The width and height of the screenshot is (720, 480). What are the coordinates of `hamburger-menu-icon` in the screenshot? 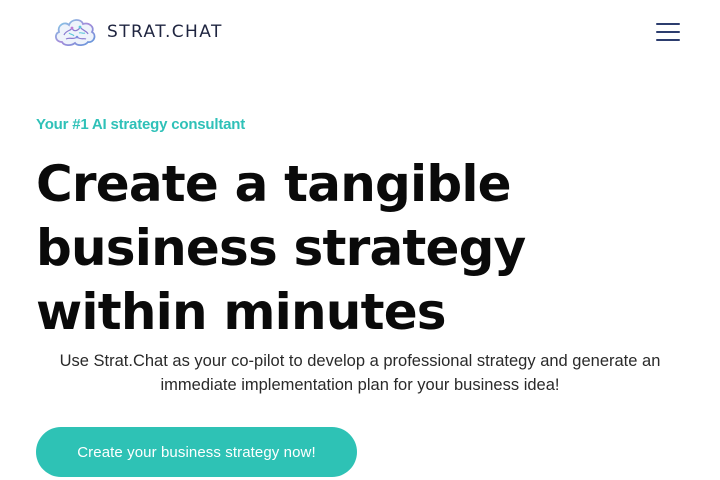 It's located at (668, 24).